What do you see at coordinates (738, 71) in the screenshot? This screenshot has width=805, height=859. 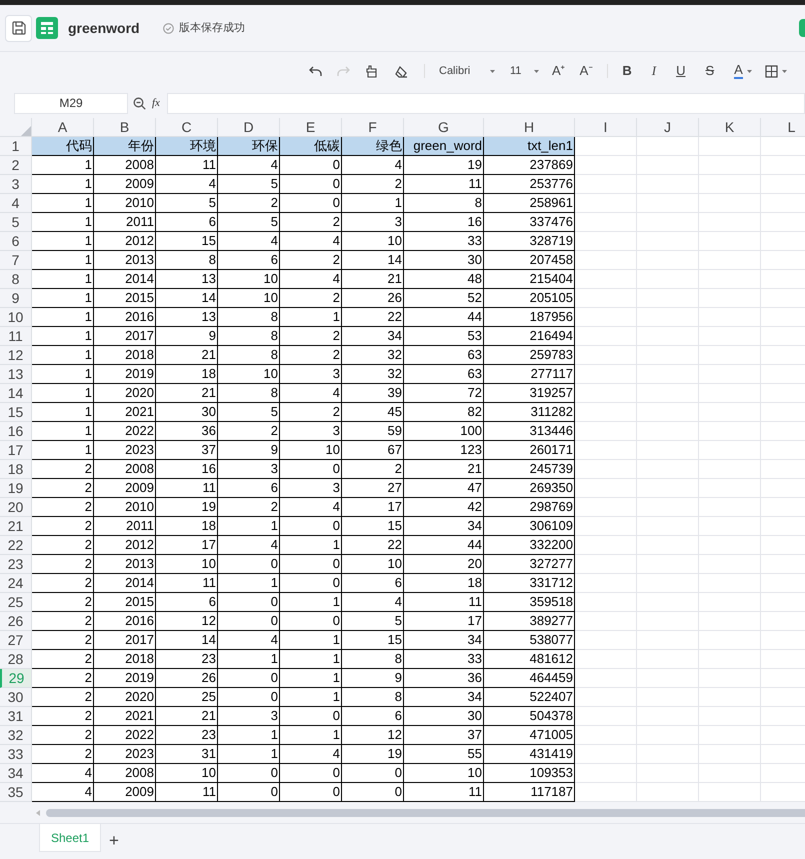 I see `font-color-button: A` at bounding box center [738, 71].